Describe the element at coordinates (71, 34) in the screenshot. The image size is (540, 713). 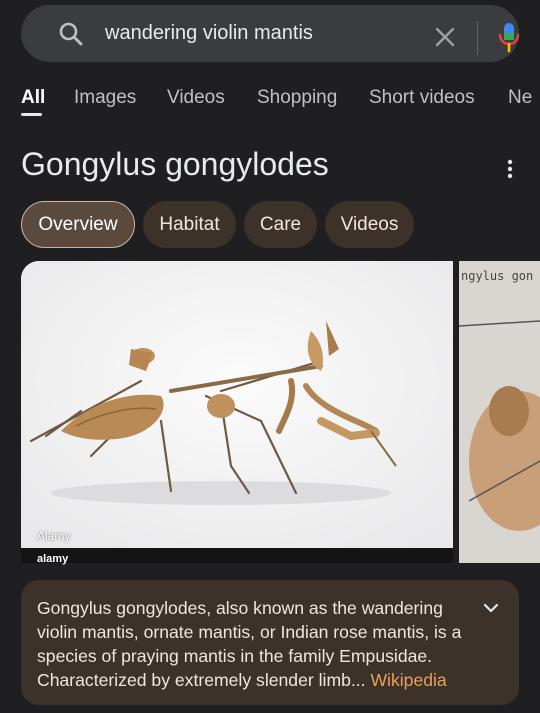
I see `search-icon` at that location.